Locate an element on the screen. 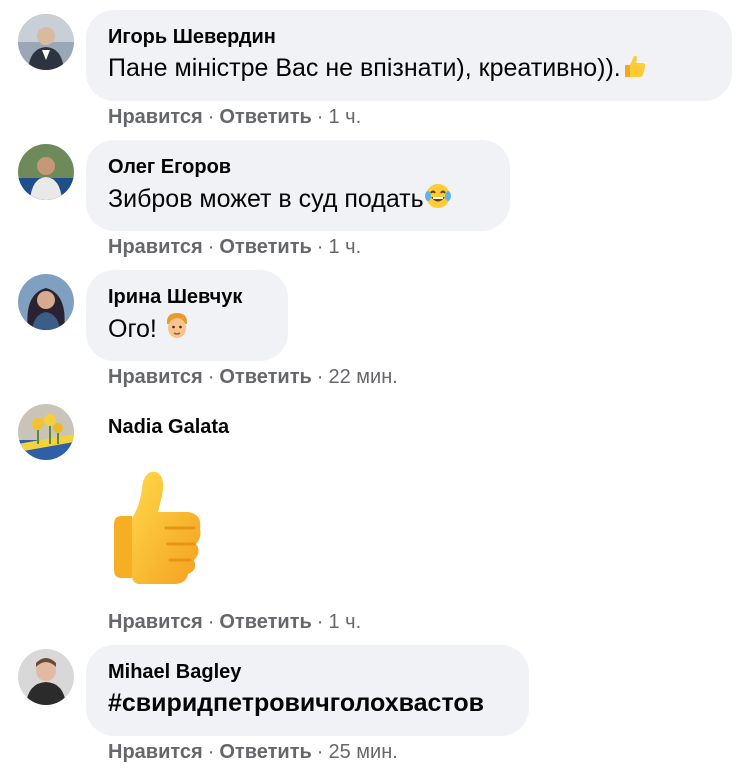 The height and width of the screenshot is (768, 743). comment-text: Зибров может в суд подать is located at coordinates (298, 200).